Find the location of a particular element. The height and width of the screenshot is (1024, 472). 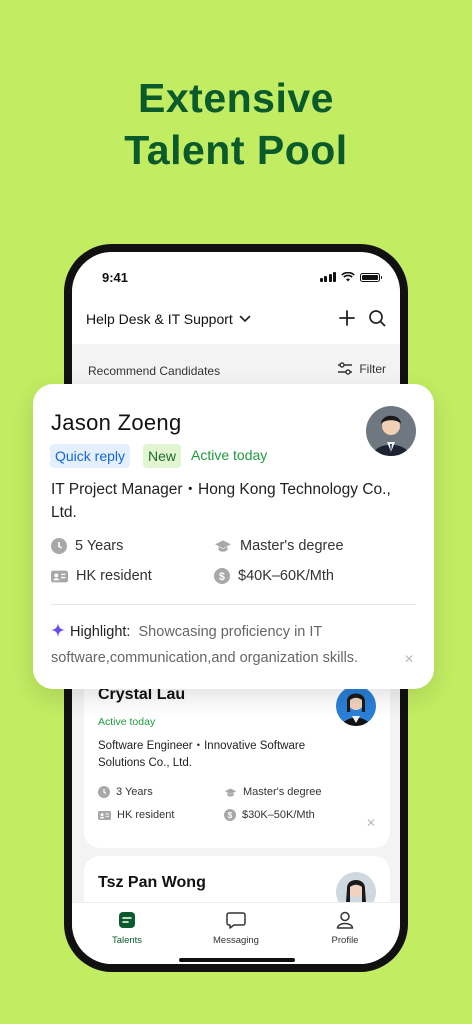

candidate-salary: $ $30K–50K/Mth is located at coordinates (269, 815).